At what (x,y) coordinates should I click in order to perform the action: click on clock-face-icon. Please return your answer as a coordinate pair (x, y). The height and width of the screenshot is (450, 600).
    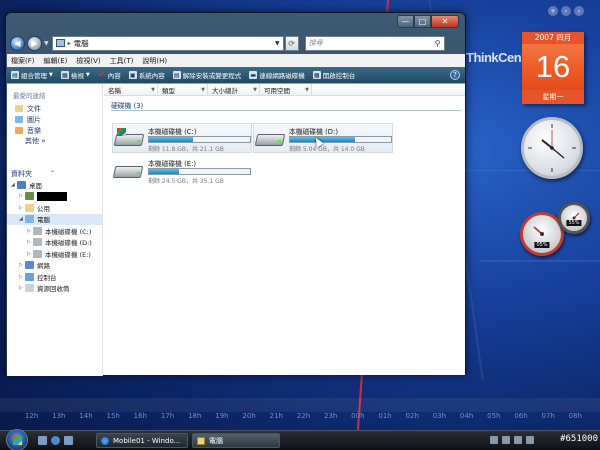
    Looking at the image, I should click on (552, 148).